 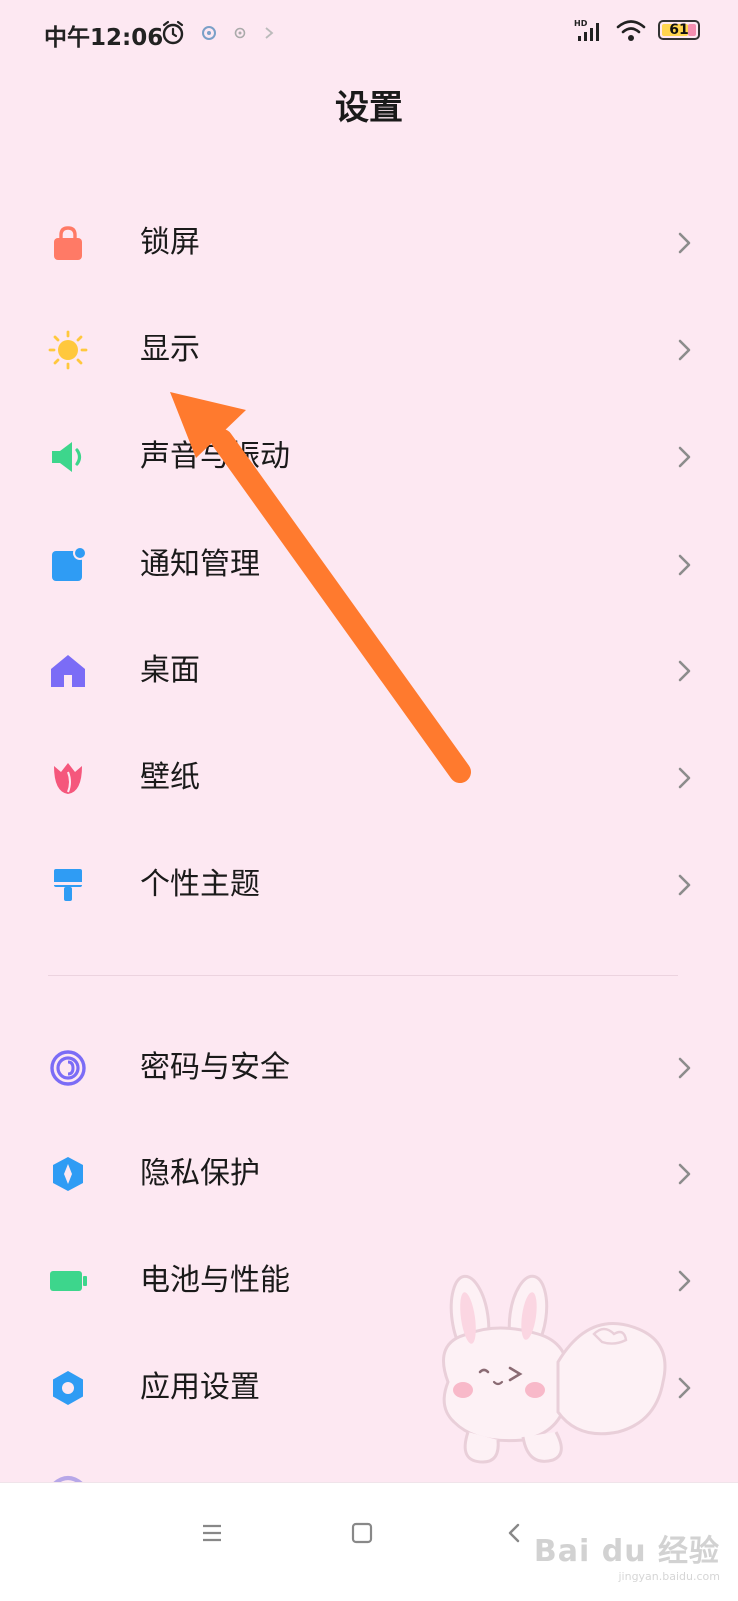 What do you see at coordinates (554, 1369) in the screenshot?
I see `bunny-sticker-illustration` at bounding box center [554, 1369].